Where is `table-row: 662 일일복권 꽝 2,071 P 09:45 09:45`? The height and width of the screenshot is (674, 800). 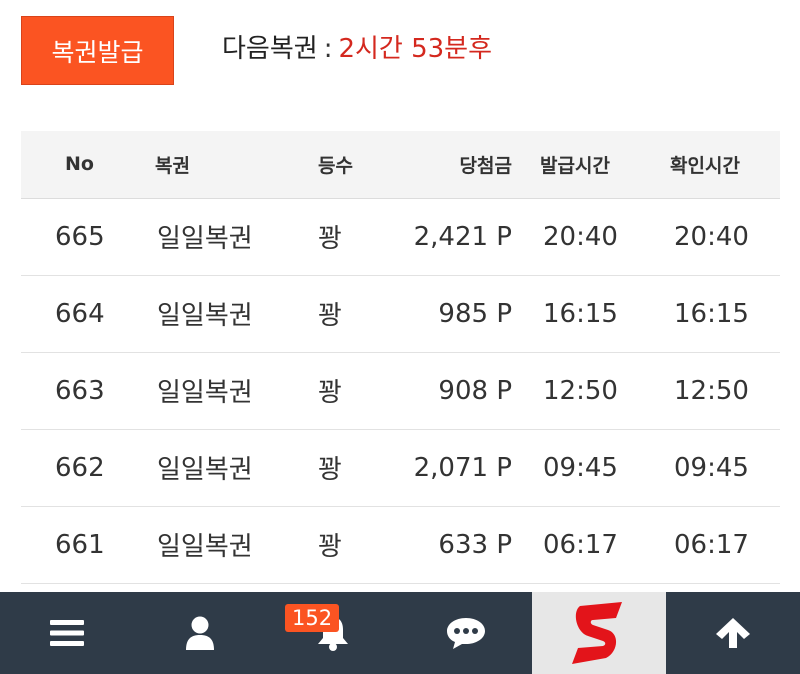 table-row: 662 일일복권 꽝 2,071 P 09:45 09:45 is located at coordinates (400, 467).